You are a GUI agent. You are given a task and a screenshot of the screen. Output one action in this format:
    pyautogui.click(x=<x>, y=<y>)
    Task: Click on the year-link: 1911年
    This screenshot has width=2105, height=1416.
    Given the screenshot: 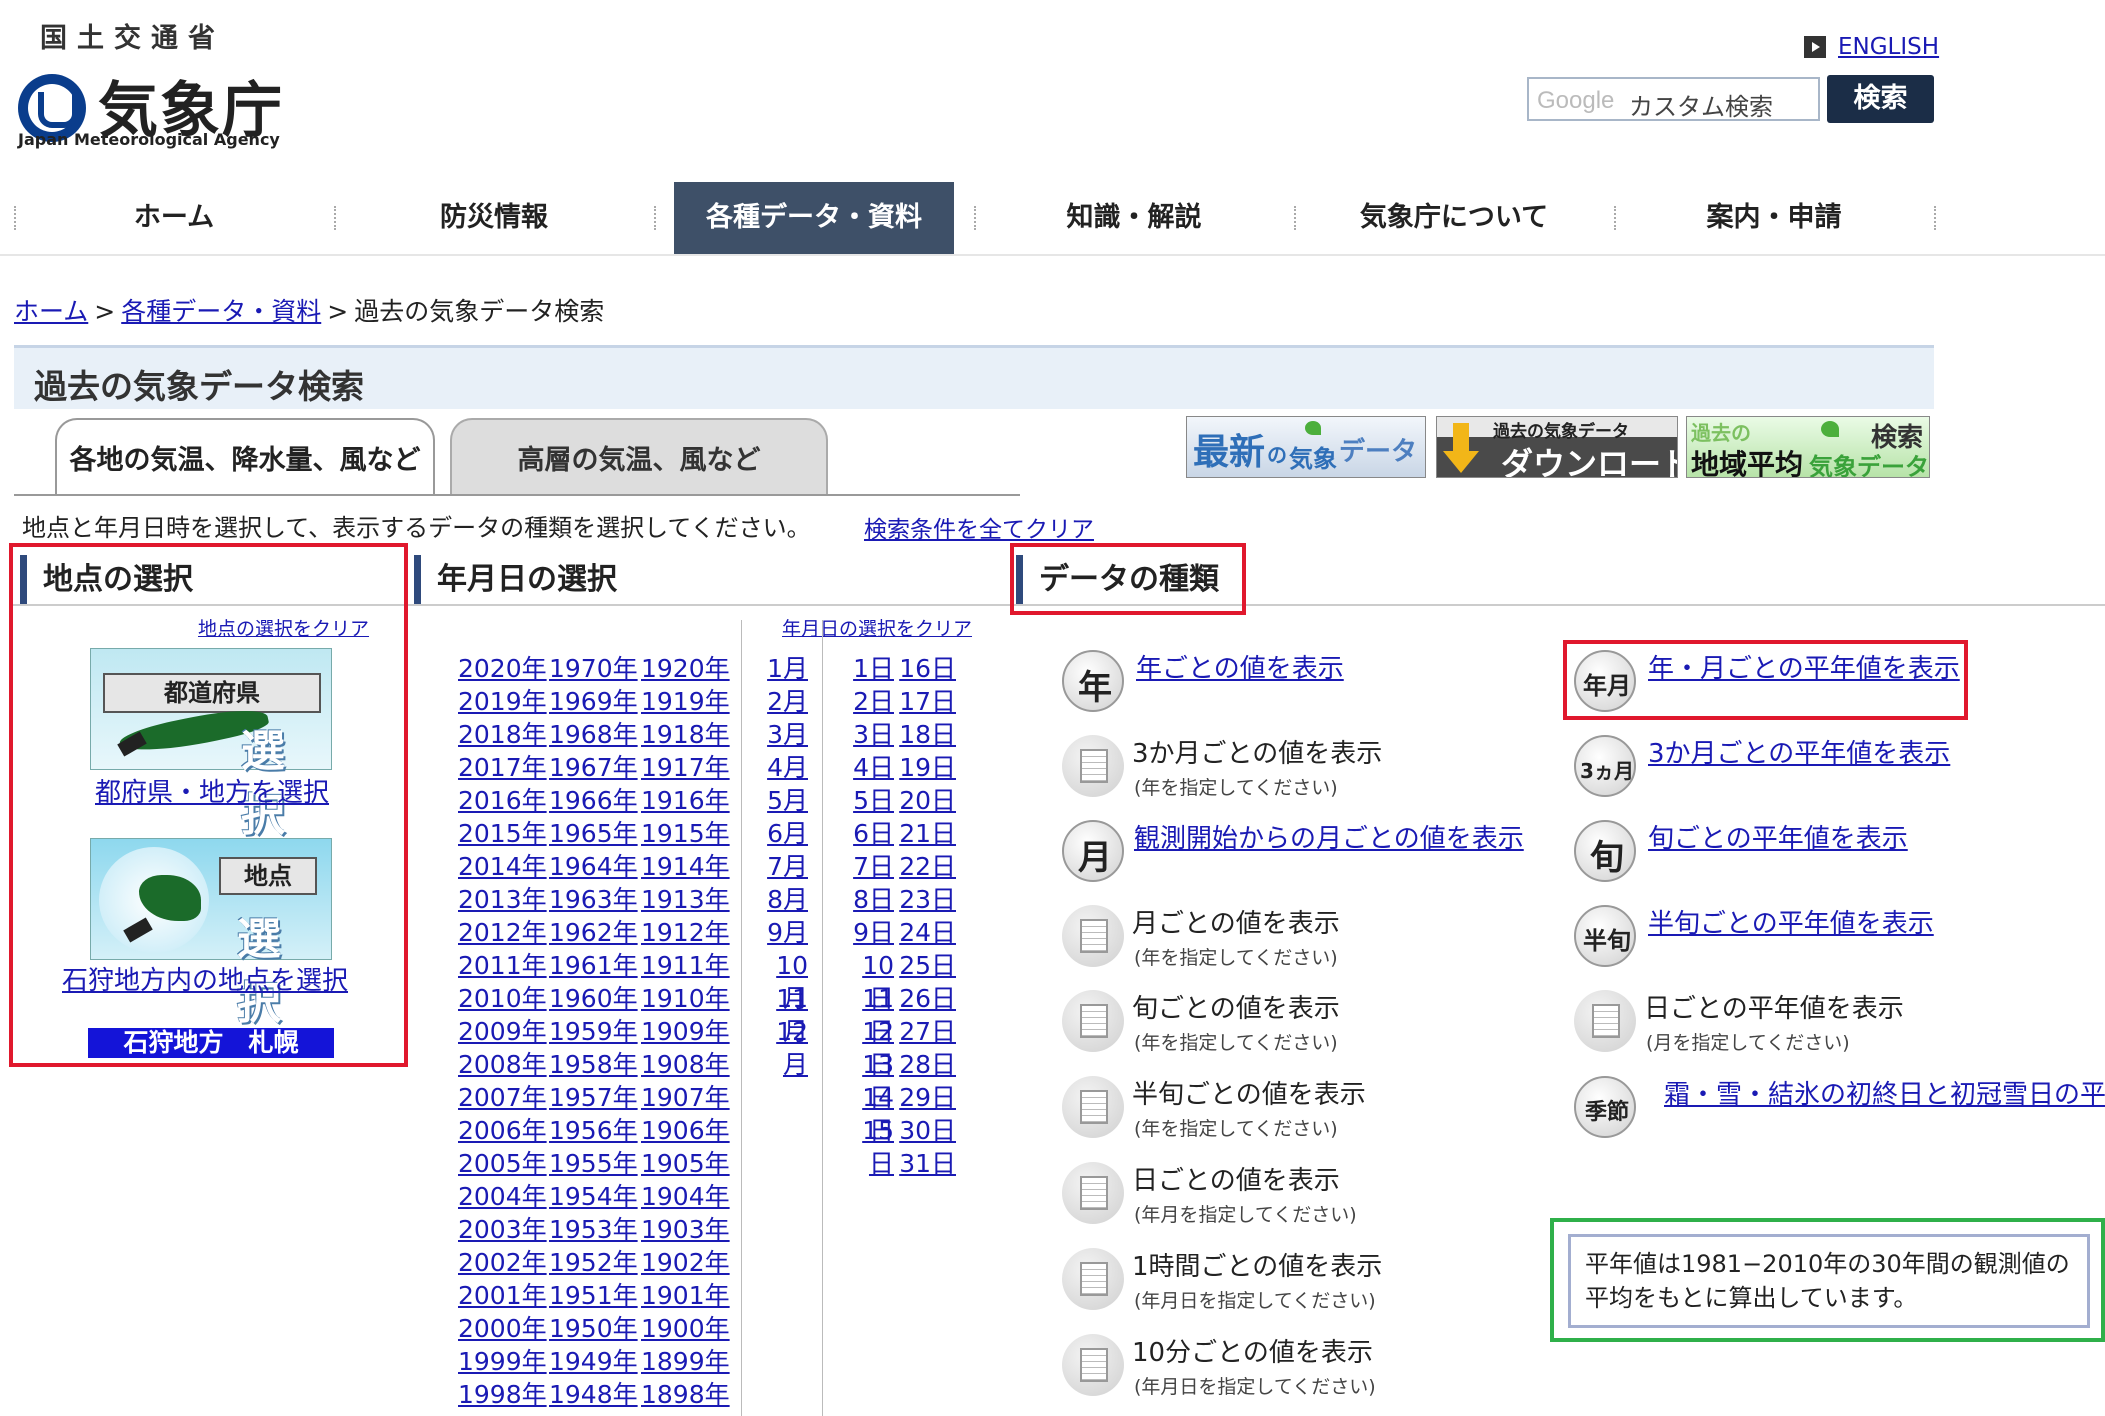 What is the action you would take?
    pyautogui.click(x=685, y=965)
    